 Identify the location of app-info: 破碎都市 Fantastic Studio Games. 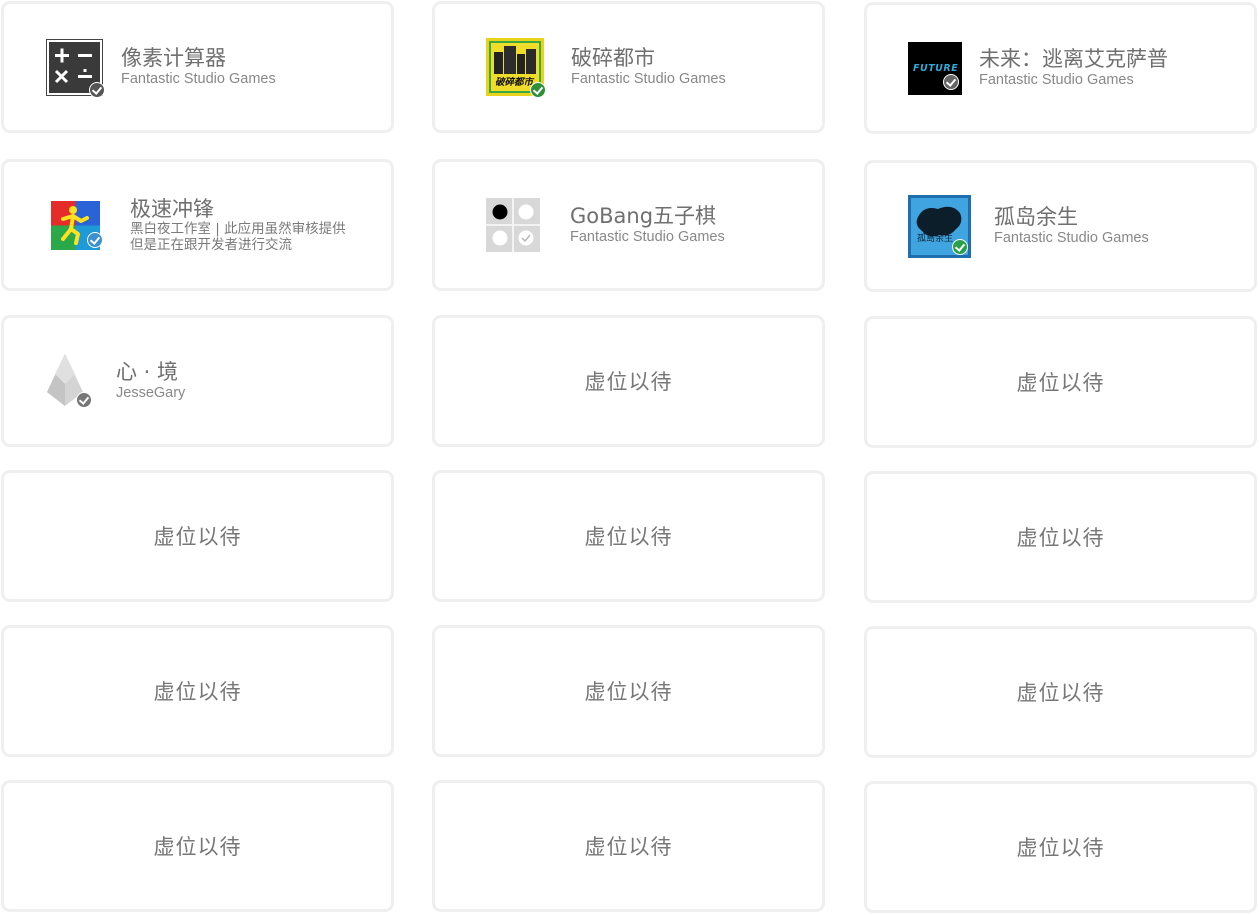
(648, 67).